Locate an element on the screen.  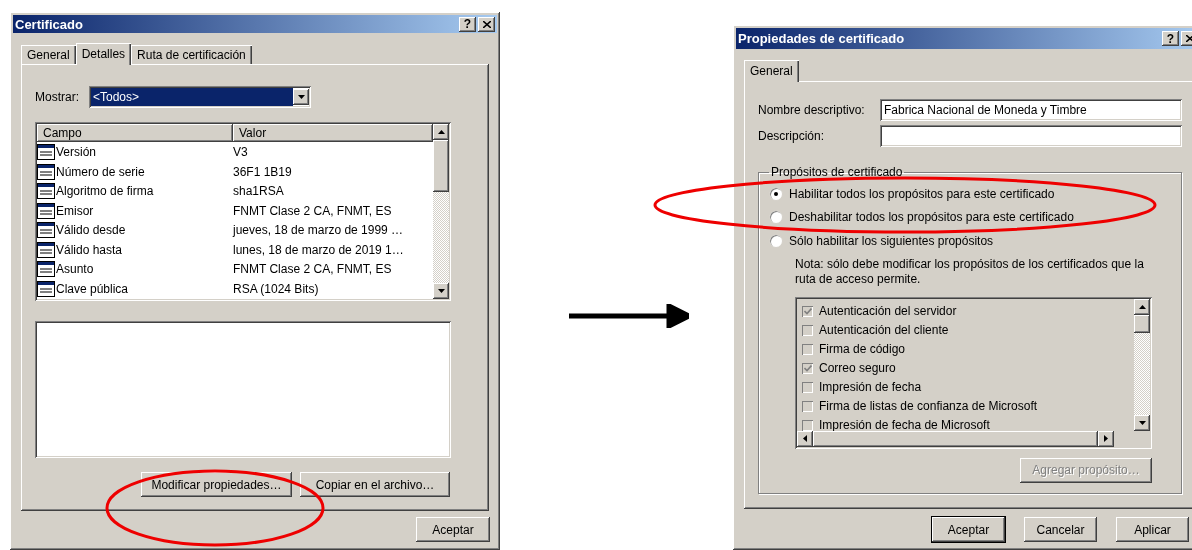
radio-option: Habilitar todos los propósitos para este certificado is located at coordinates (970, 194).